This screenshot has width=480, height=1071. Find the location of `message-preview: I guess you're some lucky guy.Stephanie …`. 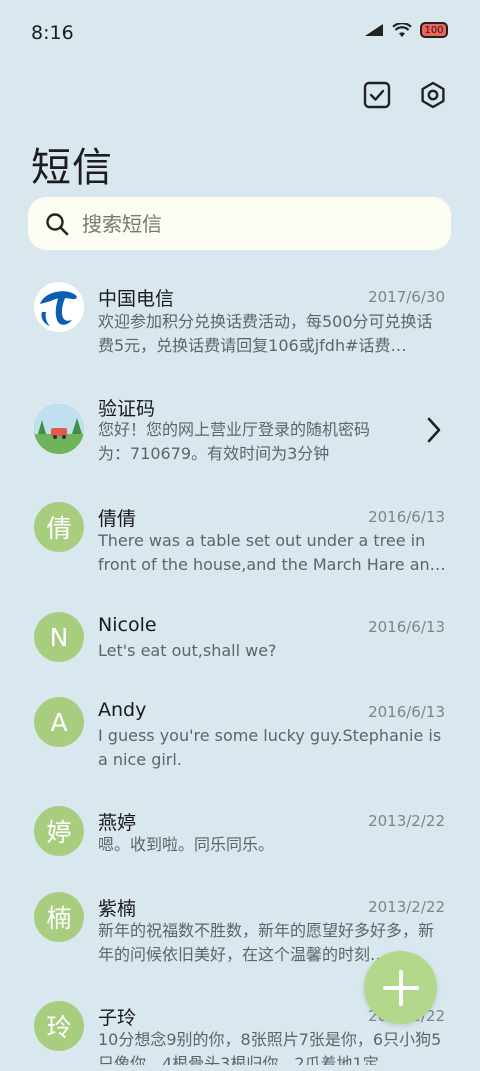

message-preview: I guess you're some lucky guy.Stephanie … is located at coordinates (270, 747).